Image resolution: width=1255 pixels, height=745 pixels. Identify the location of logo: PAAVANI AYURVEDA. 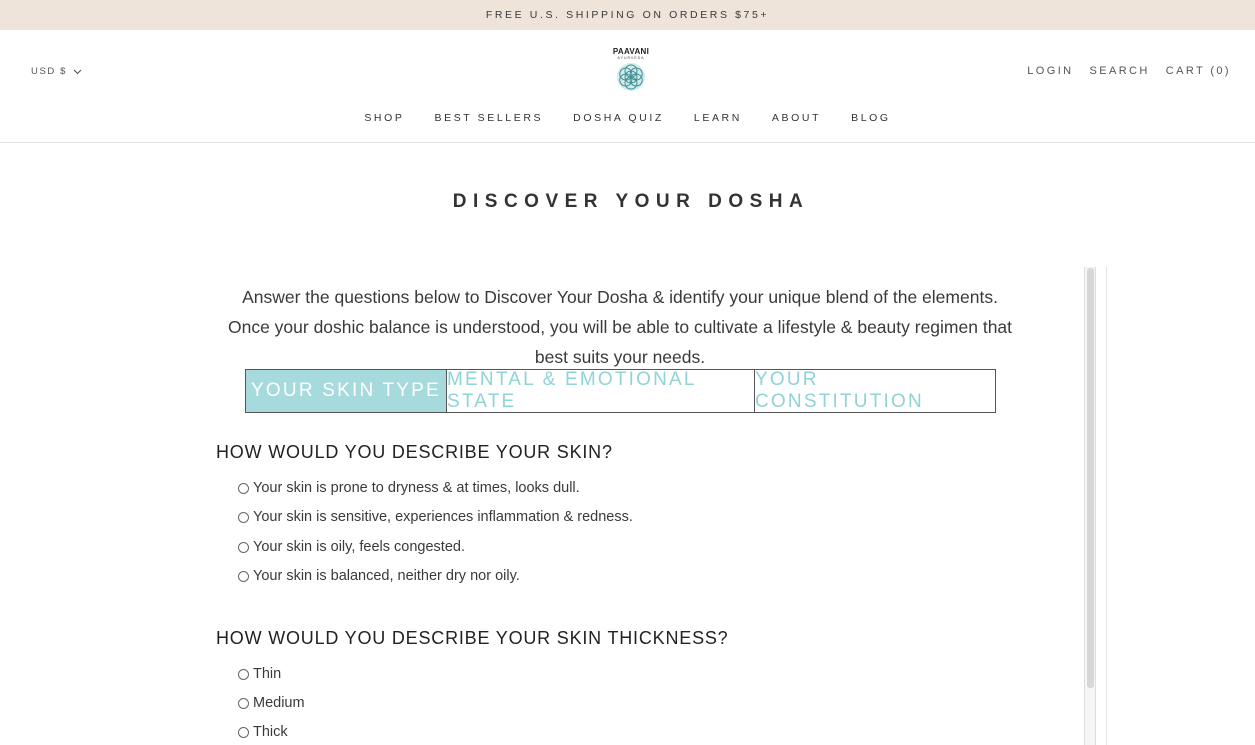
(631, 71).